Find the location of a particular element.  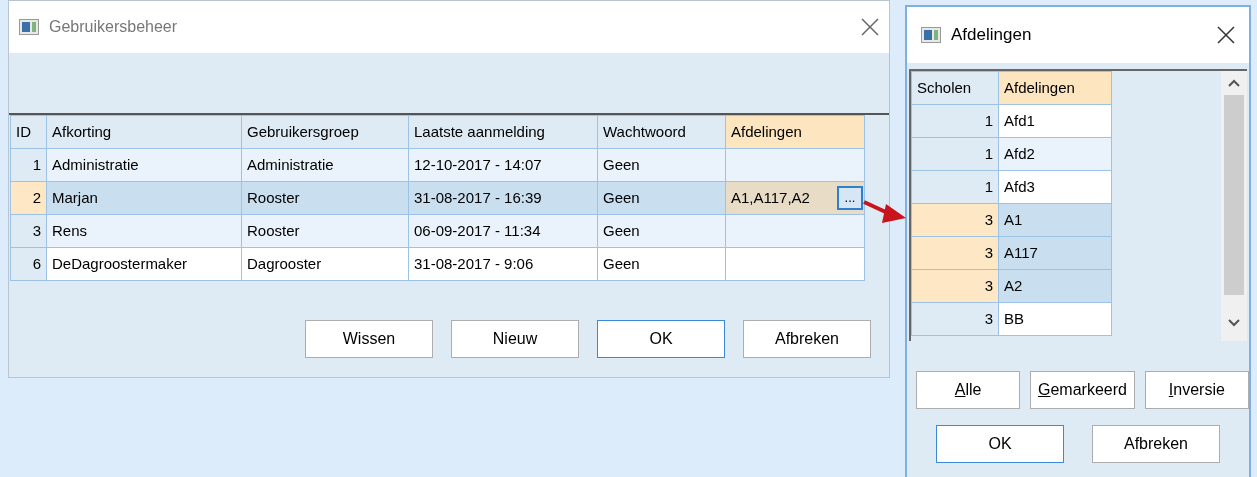

table-cell: Afd2 is located at coordinates (1055, 154).